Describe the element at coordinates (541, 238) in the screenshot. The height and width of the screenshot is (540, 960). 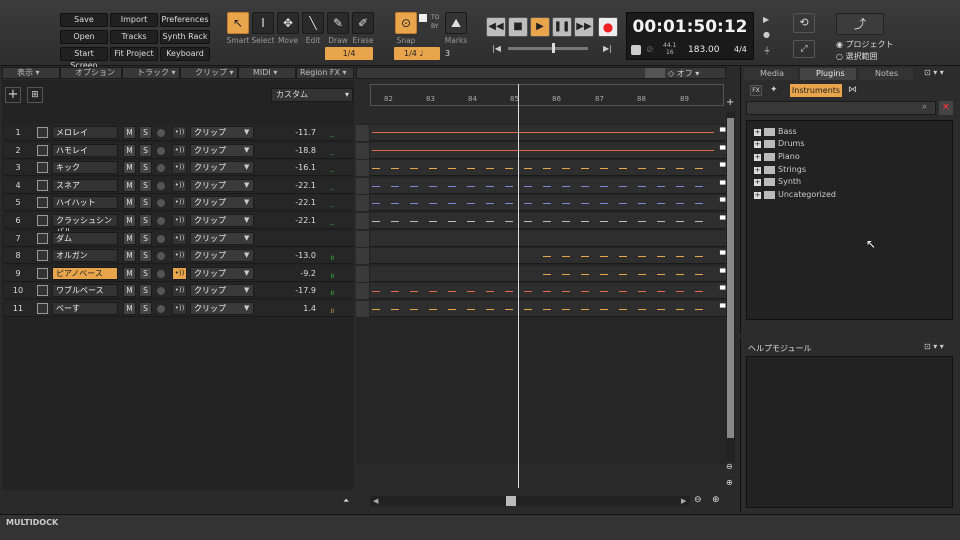
I see `clip-lane` at that location.